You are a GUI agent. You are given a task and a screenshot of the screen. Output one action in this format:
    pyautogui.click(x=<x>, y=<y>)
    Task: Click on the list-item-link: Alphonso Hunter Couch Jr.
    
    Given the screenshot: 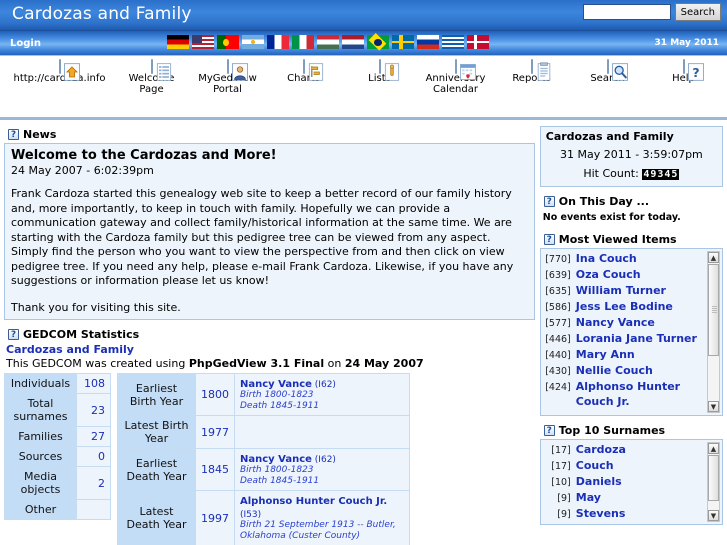 What is the action you would take?
    pyautogui.click(x=641, y=394)
    